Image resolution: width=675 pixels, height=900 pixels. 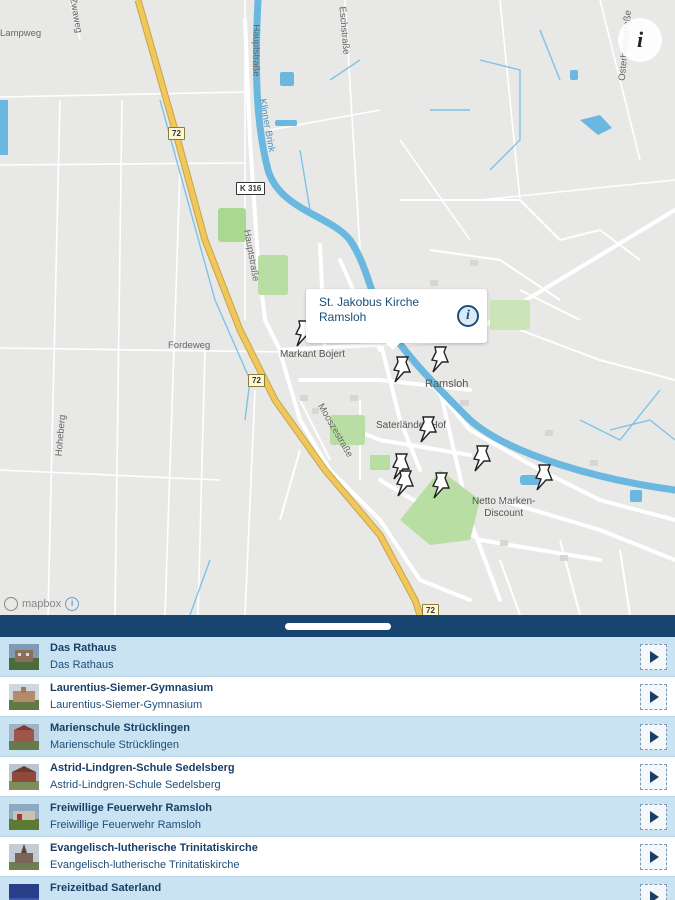 What do you see at coordinates (154, 848) in the screenshot?
I see `list-item-title: Evangelisch-lutherische Trinitatiskirche` at bounding box center [154, 848].